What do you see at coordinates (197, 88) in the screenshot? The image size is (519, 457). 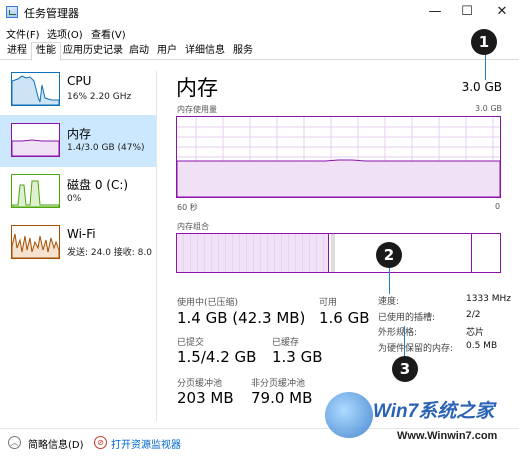 I see `memory-title: 内存` at bounding box center [197, 88].